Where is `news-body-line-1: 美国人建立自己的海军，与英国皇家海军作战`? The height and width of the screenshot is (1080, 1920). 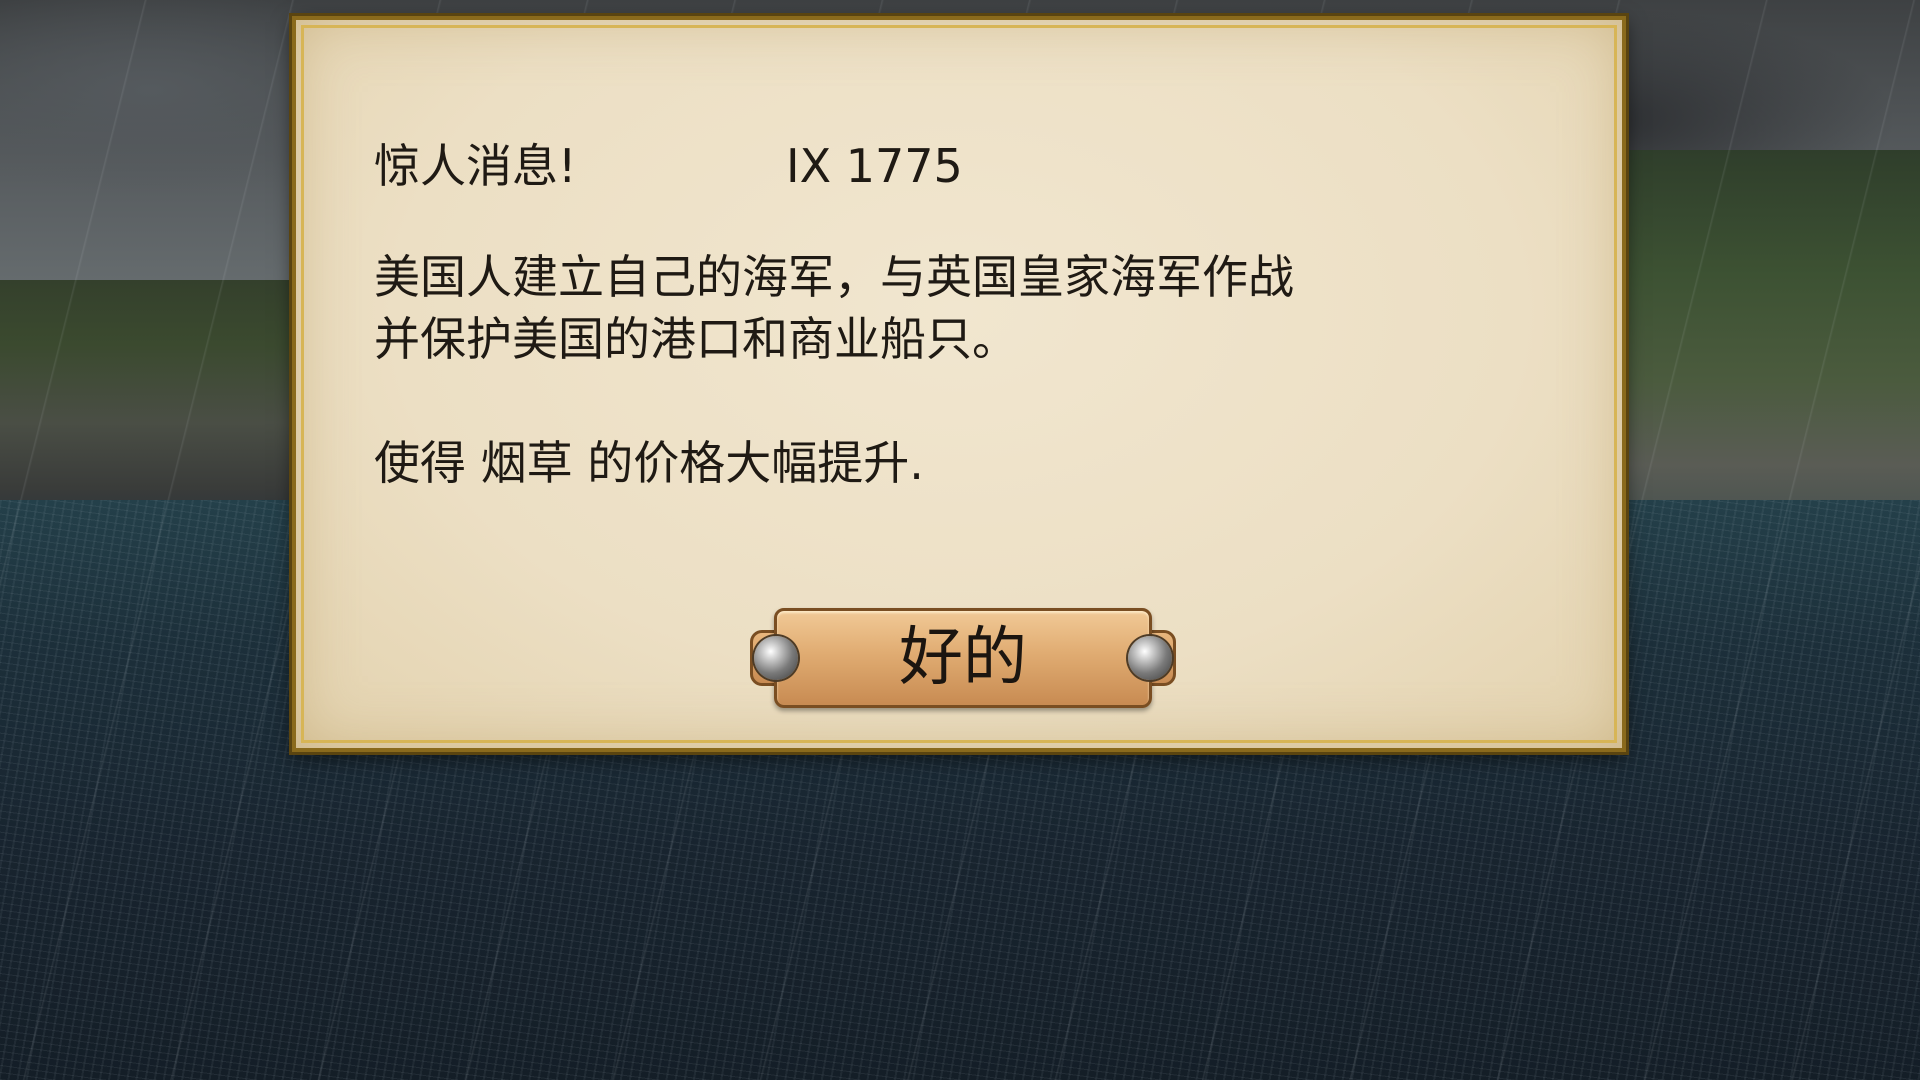 news-body-line-1: 美国人建立自己的海军，与英国皇家海军作战 is located at coordinates (834, 277).